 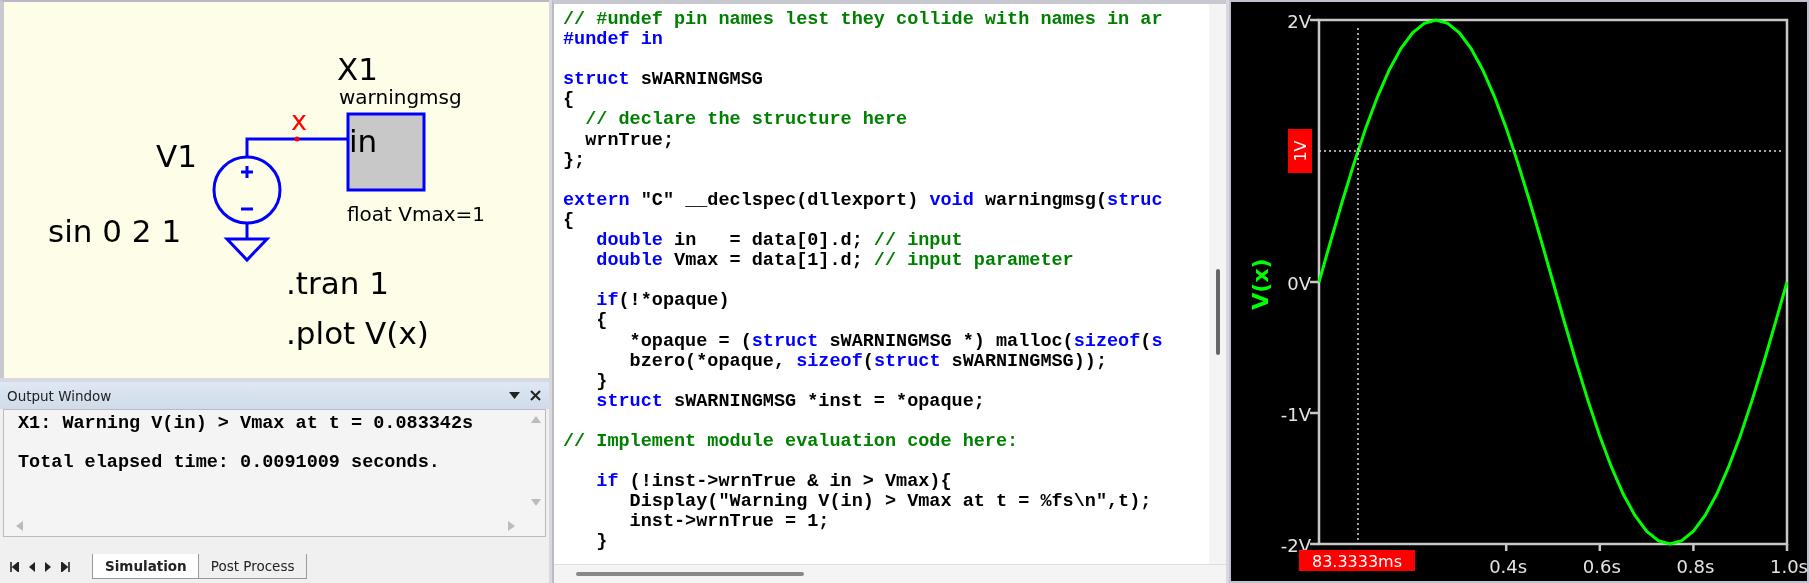 I want to click on trace-name: V(x), so click(x=1260, y=284).